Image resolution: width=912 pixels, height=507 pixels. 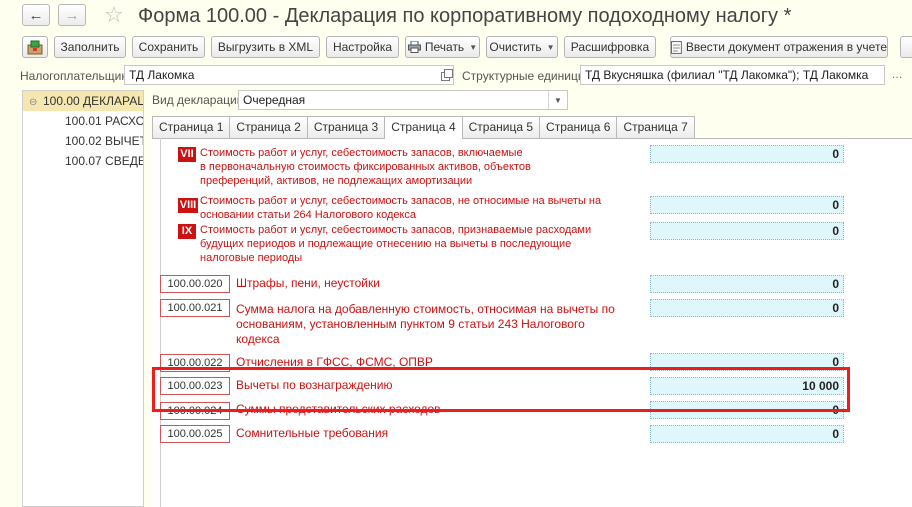 What do you see at coordinates (747, 308) in the screenshot?
I see `row-021-value: 0` at bounding box center [747, 308].